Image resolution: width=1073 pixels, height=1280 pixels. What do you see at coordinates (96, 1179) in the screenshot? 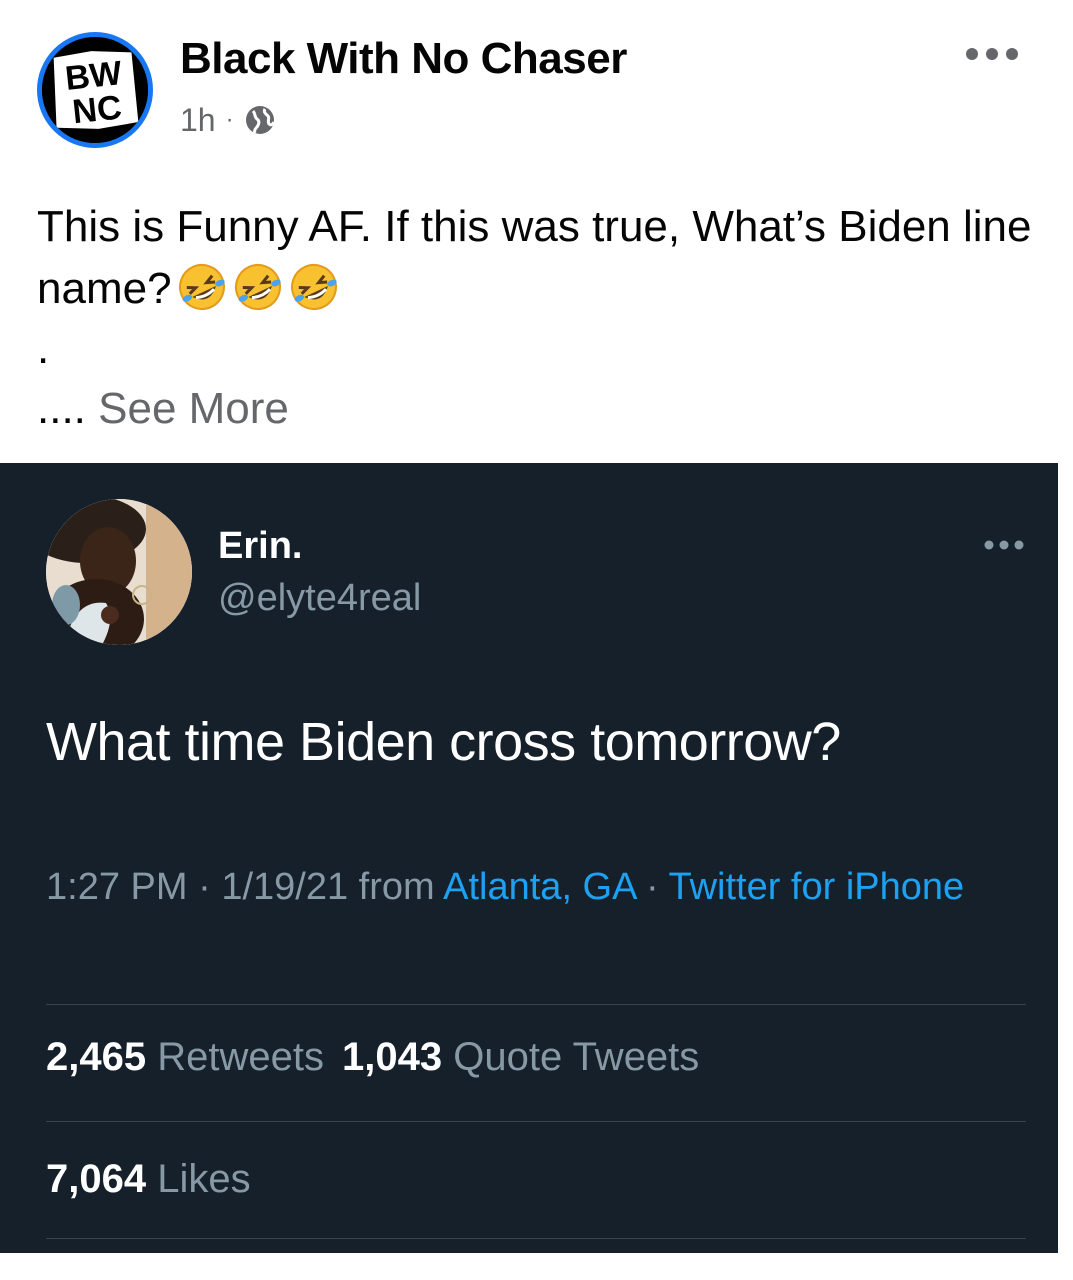
I see `likes-count: 7,064` at bounding box center [96, 1179].